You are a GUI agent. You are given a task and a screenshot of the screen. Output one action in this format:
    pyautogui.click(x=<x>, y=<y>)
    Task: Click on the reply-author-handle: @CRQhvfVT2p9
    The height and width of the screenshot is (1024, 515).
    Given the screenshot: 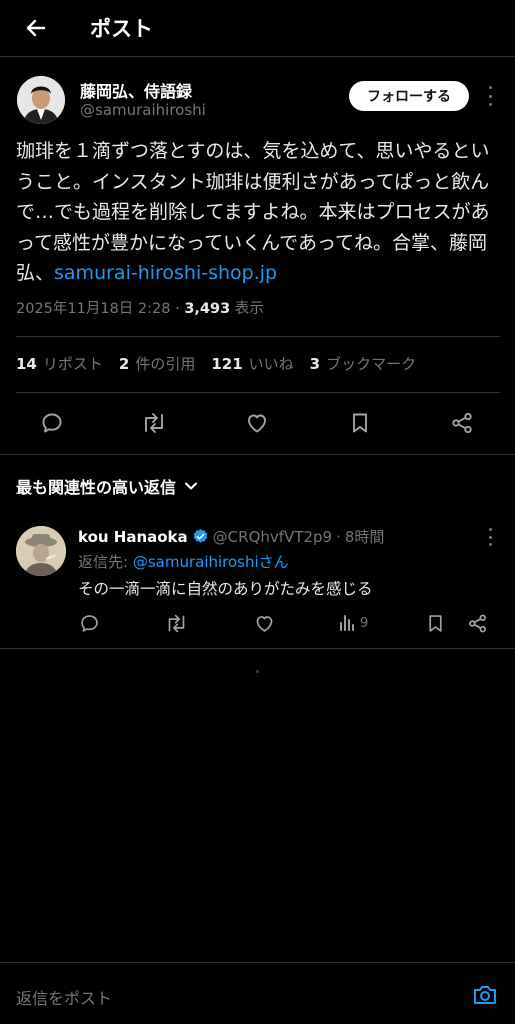 What is the action you would take?
    pyautogui.click(x=272, y=537)
    